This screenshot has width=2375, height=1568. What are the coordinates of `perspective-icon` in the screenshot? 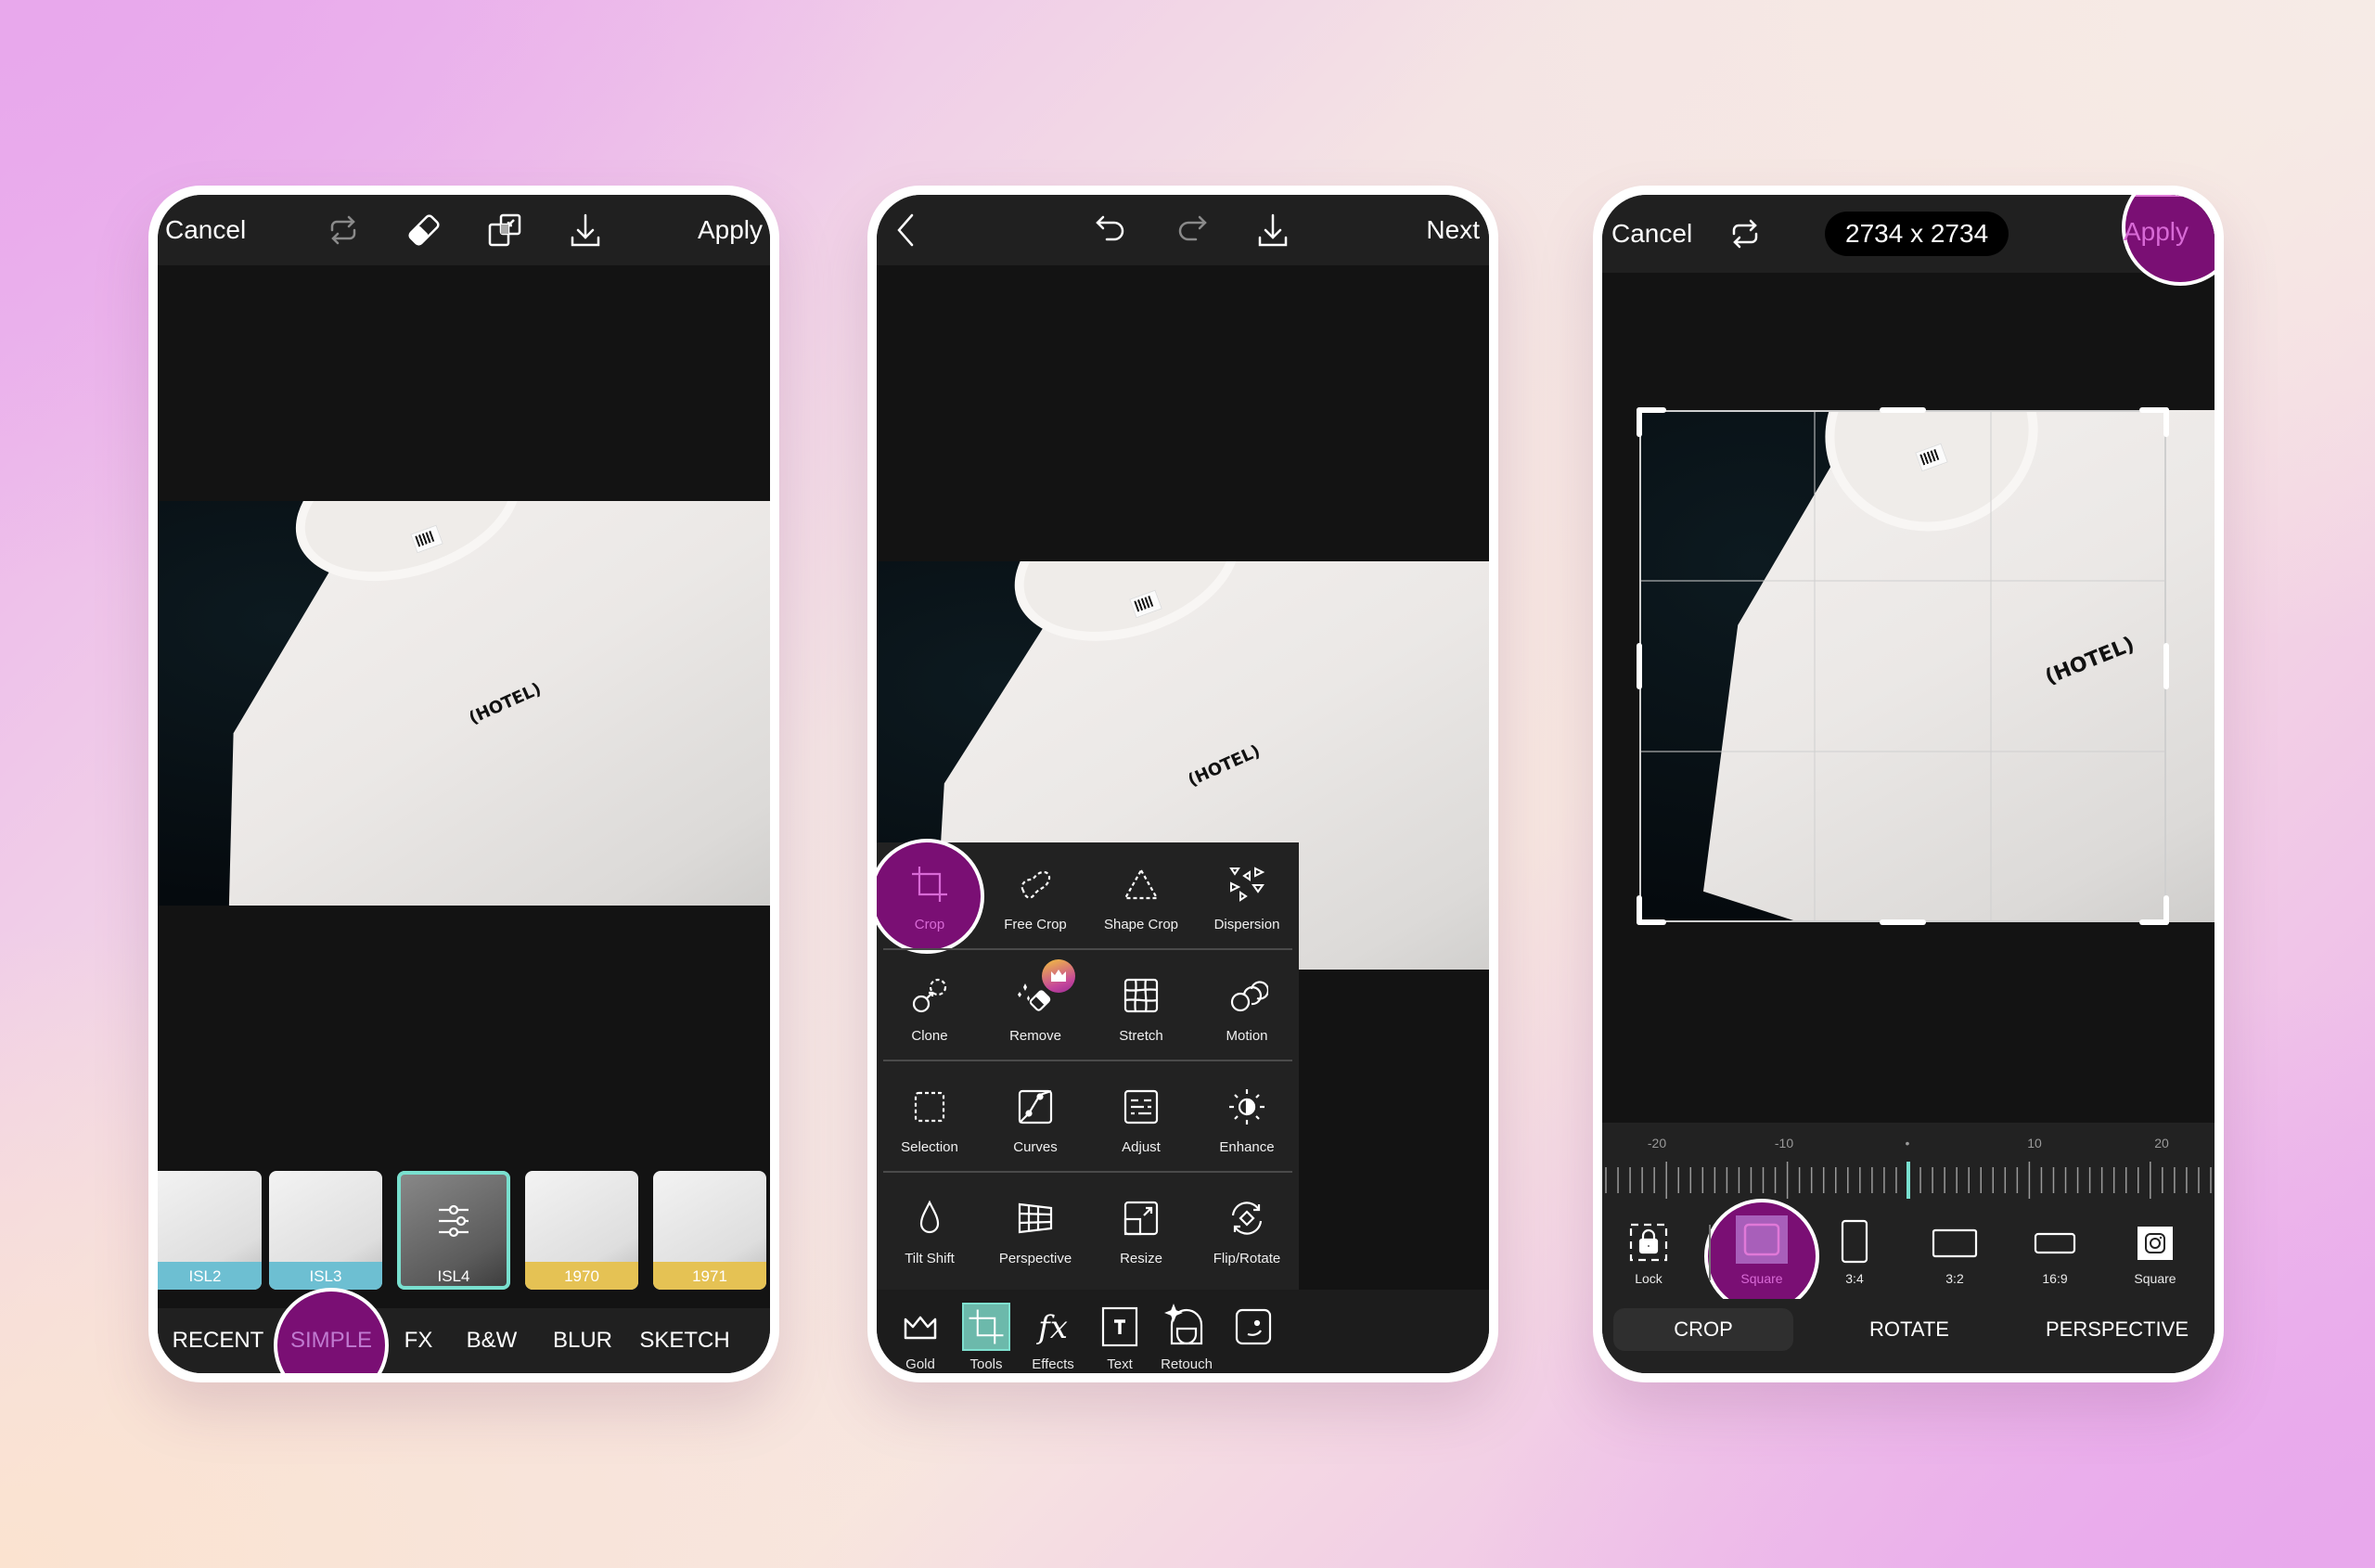 It's located at (1035, 1218).